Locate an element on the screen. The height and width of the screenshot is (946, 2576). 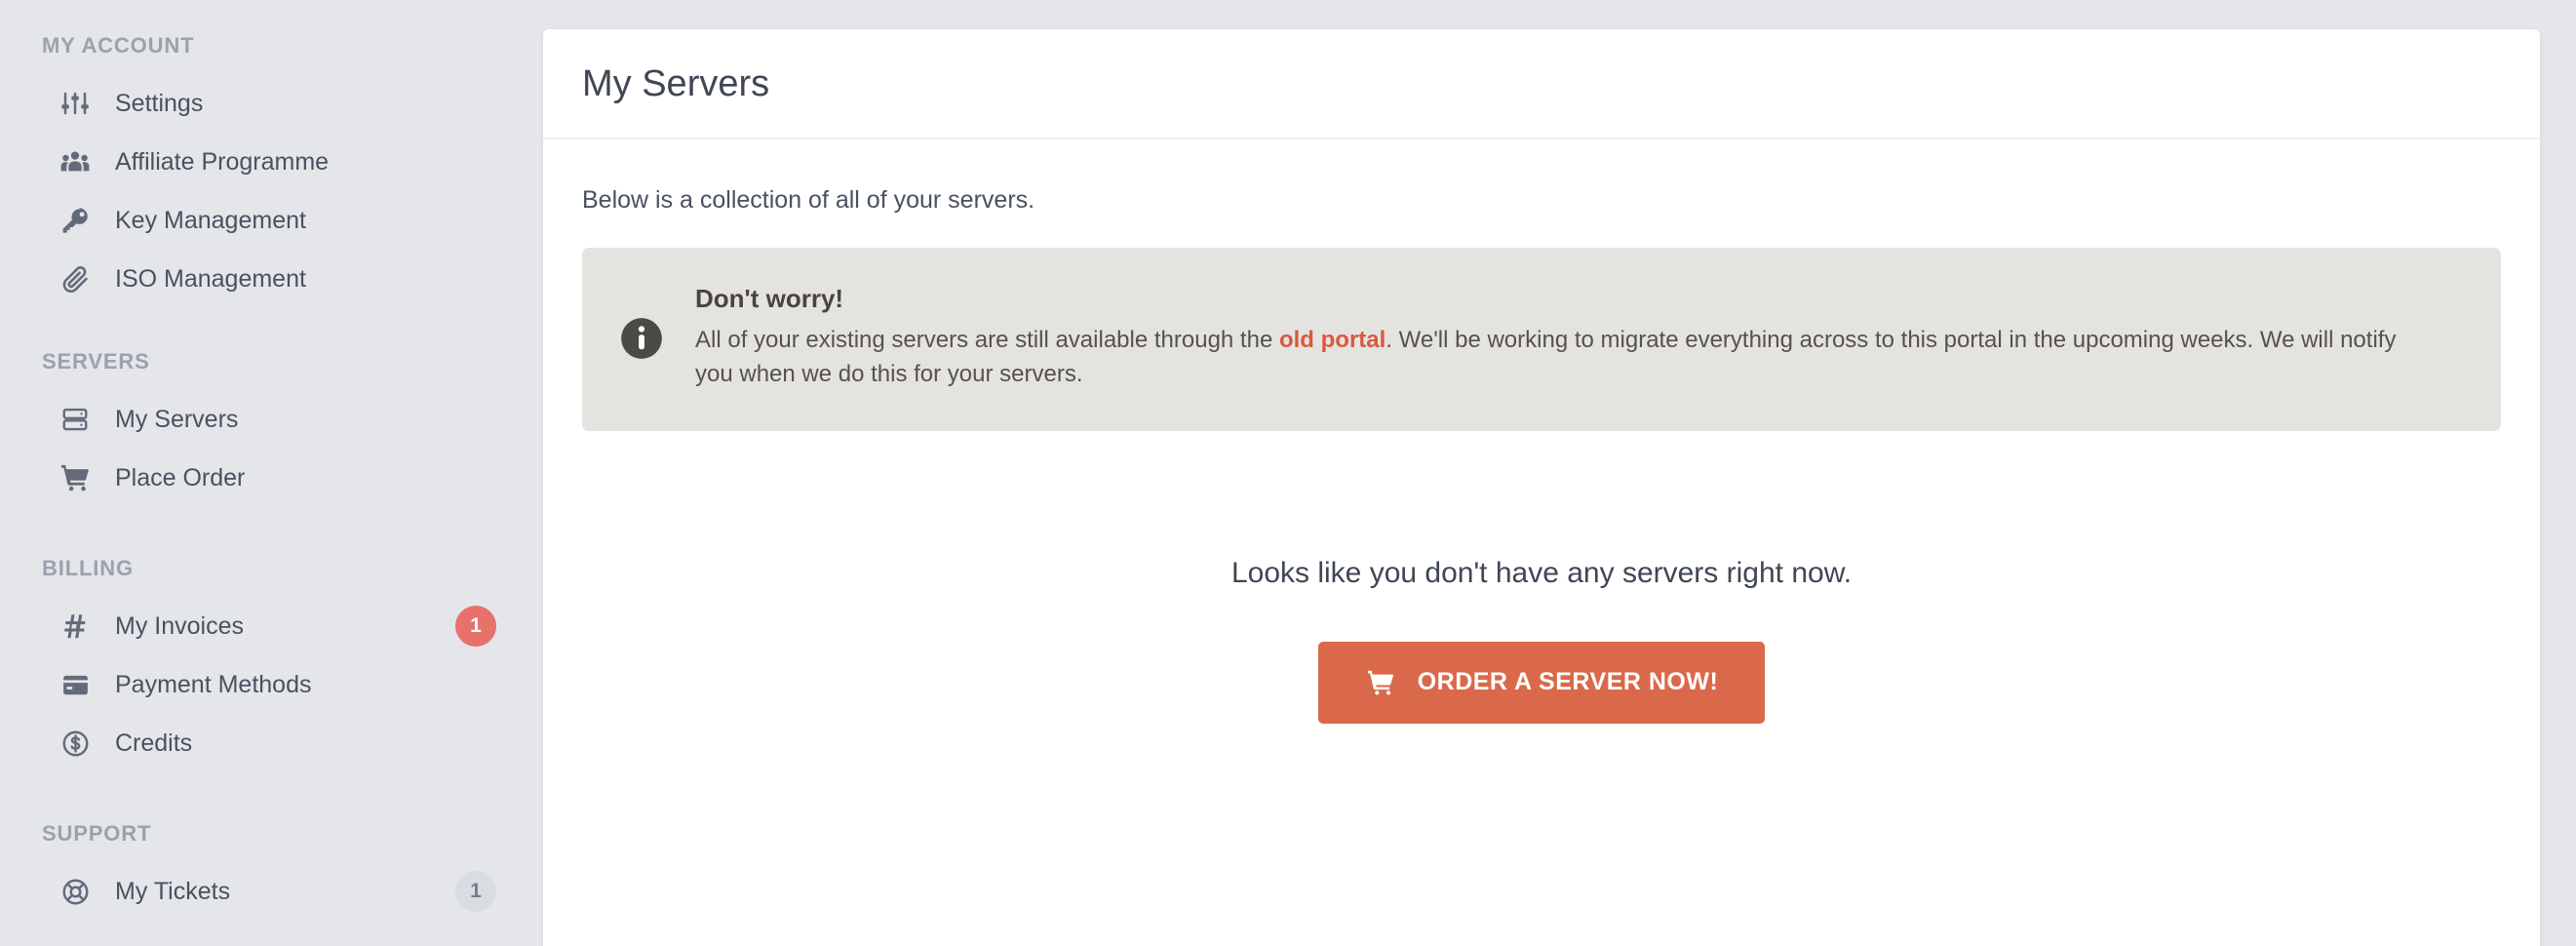
sidebar-item-credits: Credits is located at coordinates (271, 743).